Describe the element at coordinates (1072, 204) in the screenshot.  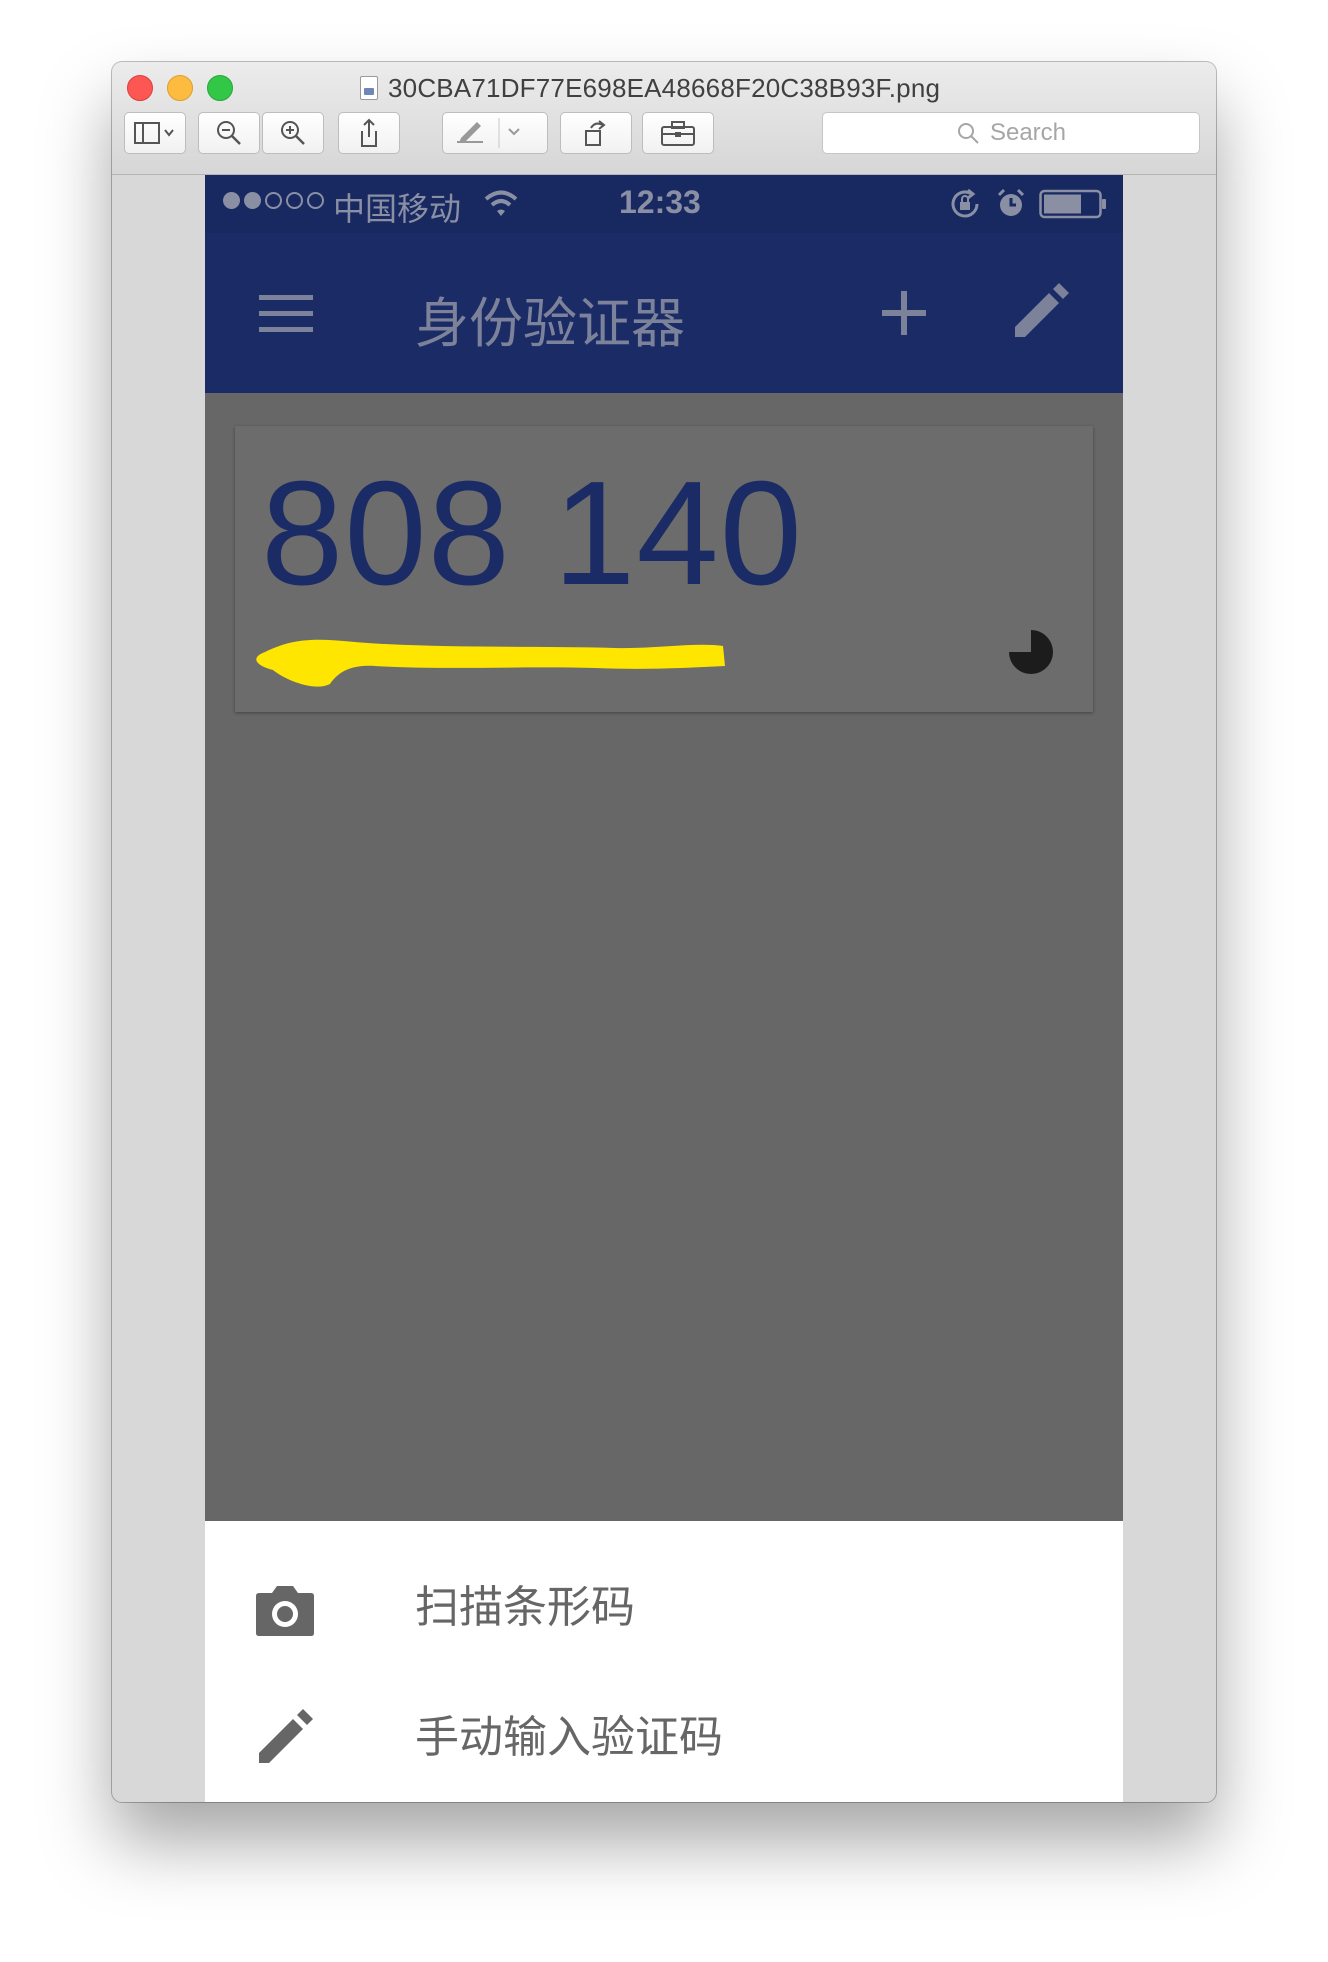
I see `battery-icon` at that location.